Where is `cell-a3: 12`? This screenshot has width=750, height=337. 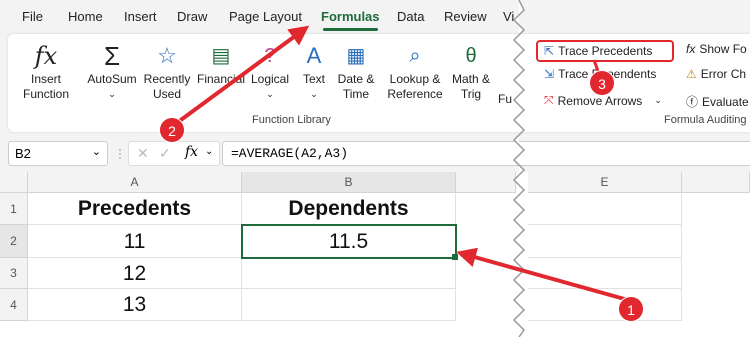
cell-a3: 12 is located at coordinates (135, 273).